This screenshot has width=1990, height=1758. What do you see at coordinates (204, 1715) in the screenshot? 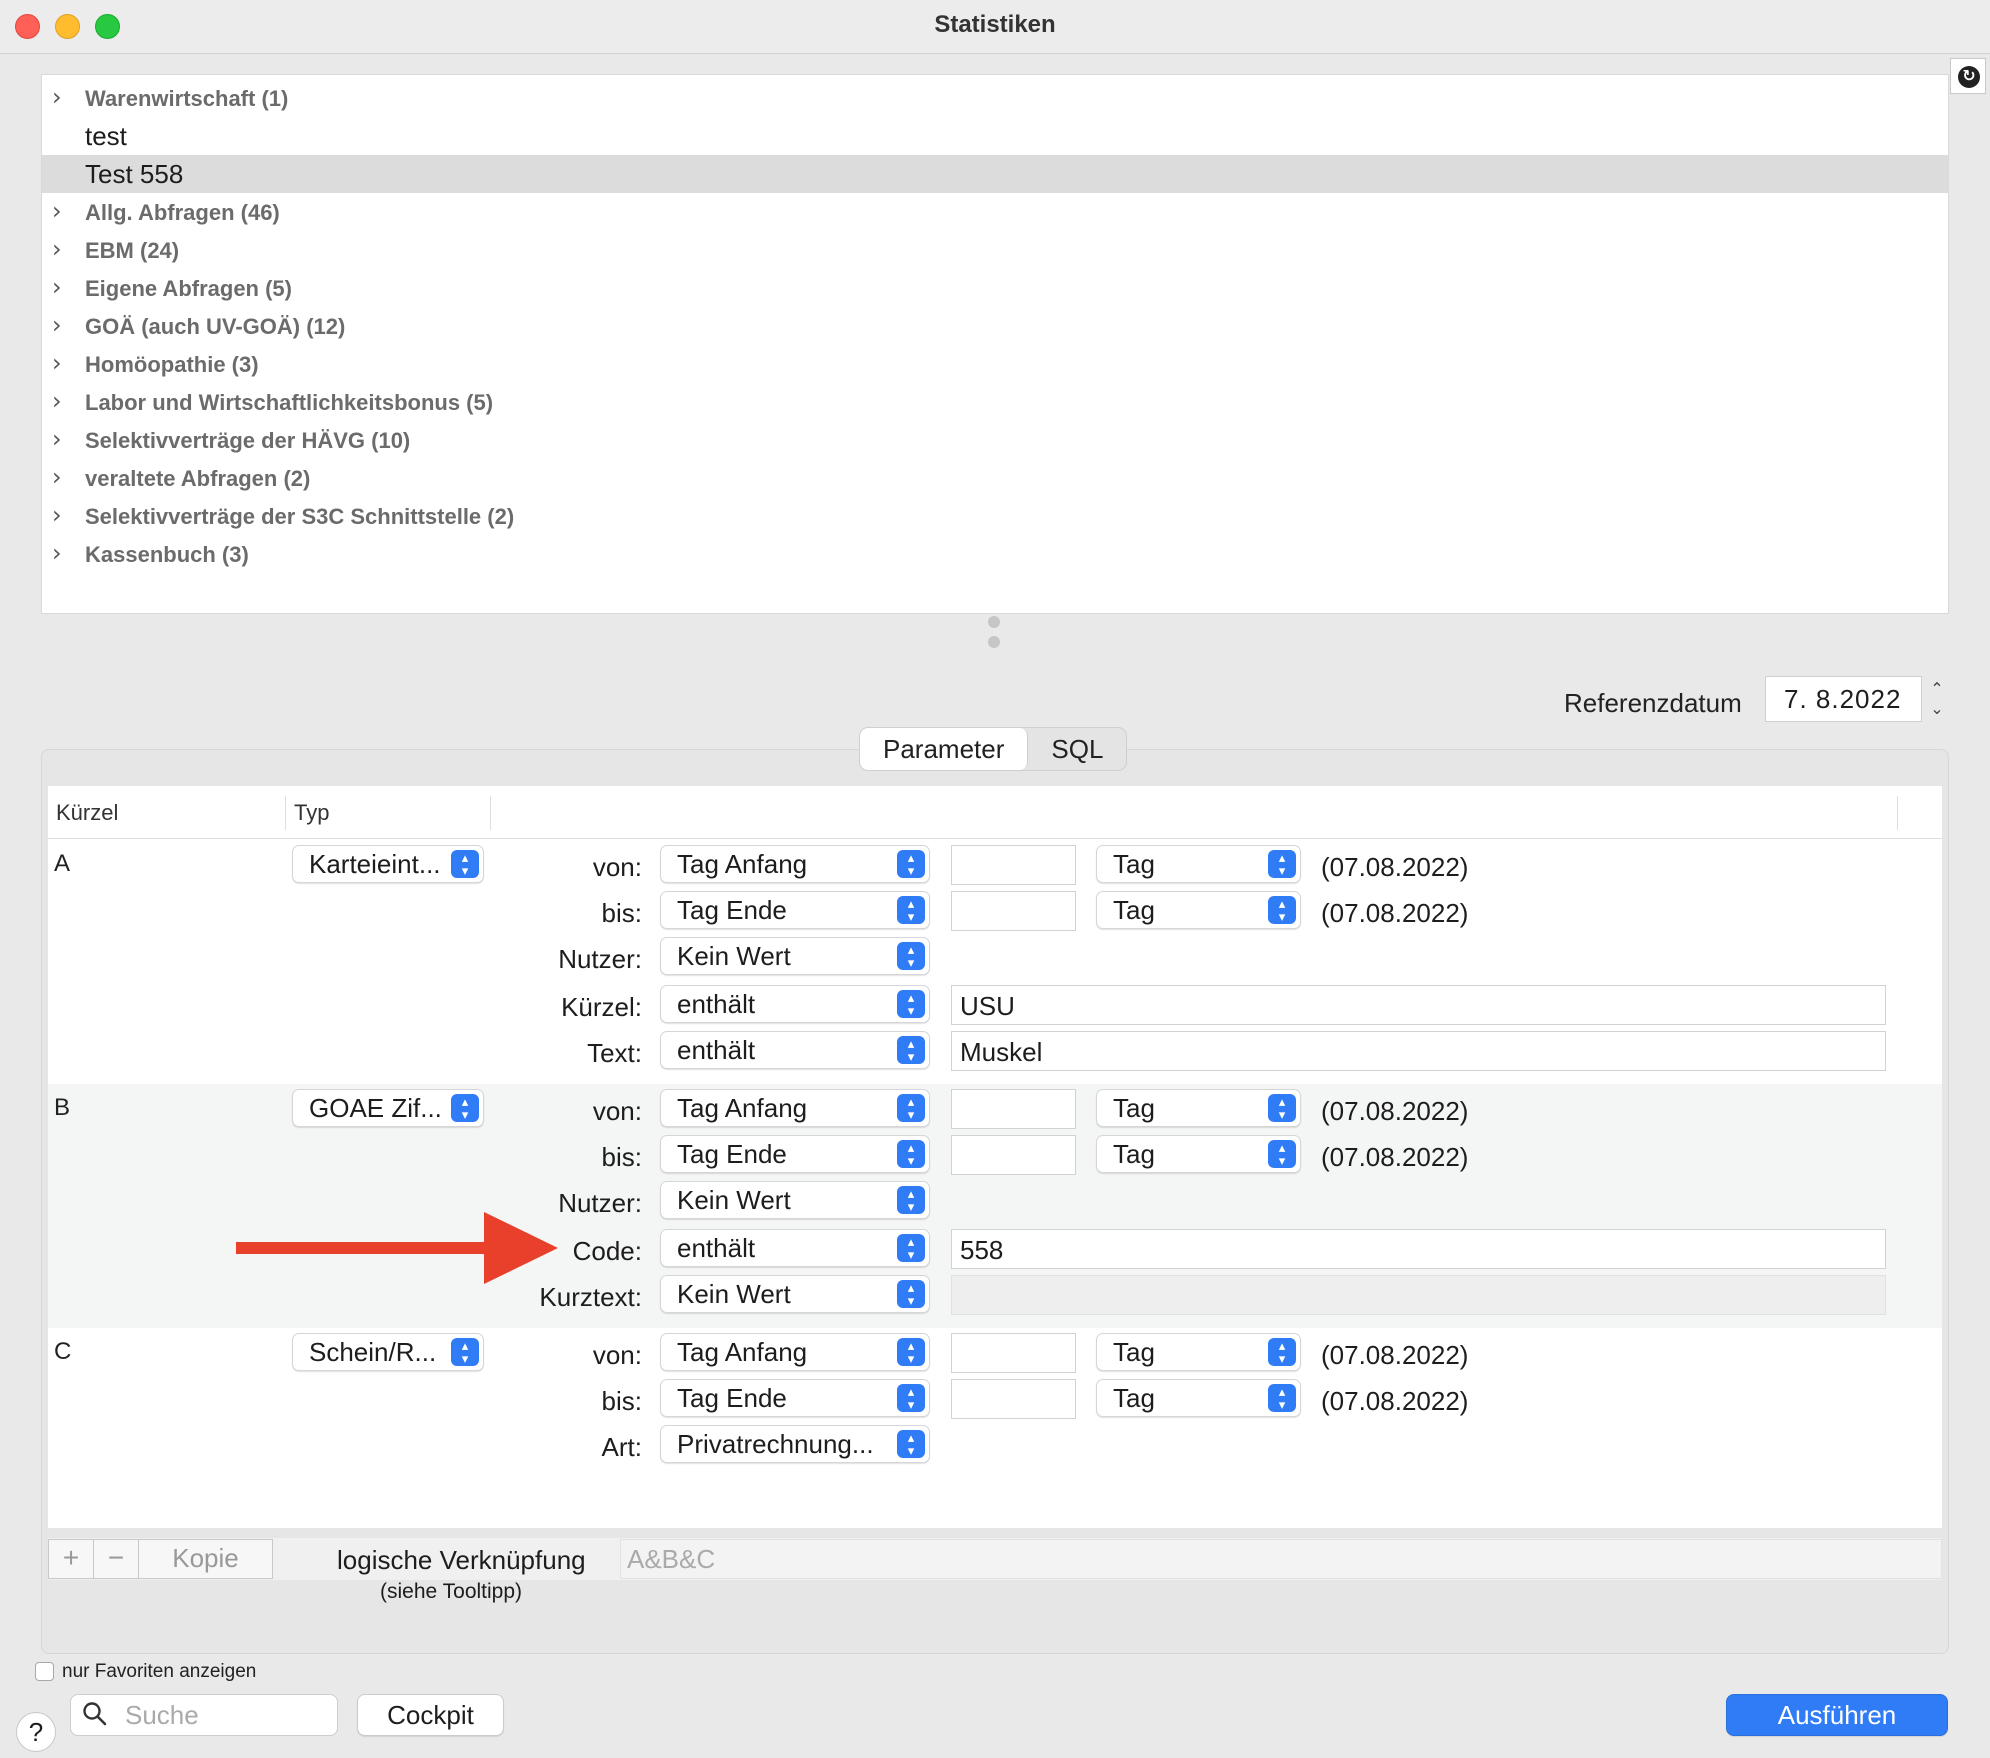
I see `search-input: Suche` at bounding box center [204, 1715].